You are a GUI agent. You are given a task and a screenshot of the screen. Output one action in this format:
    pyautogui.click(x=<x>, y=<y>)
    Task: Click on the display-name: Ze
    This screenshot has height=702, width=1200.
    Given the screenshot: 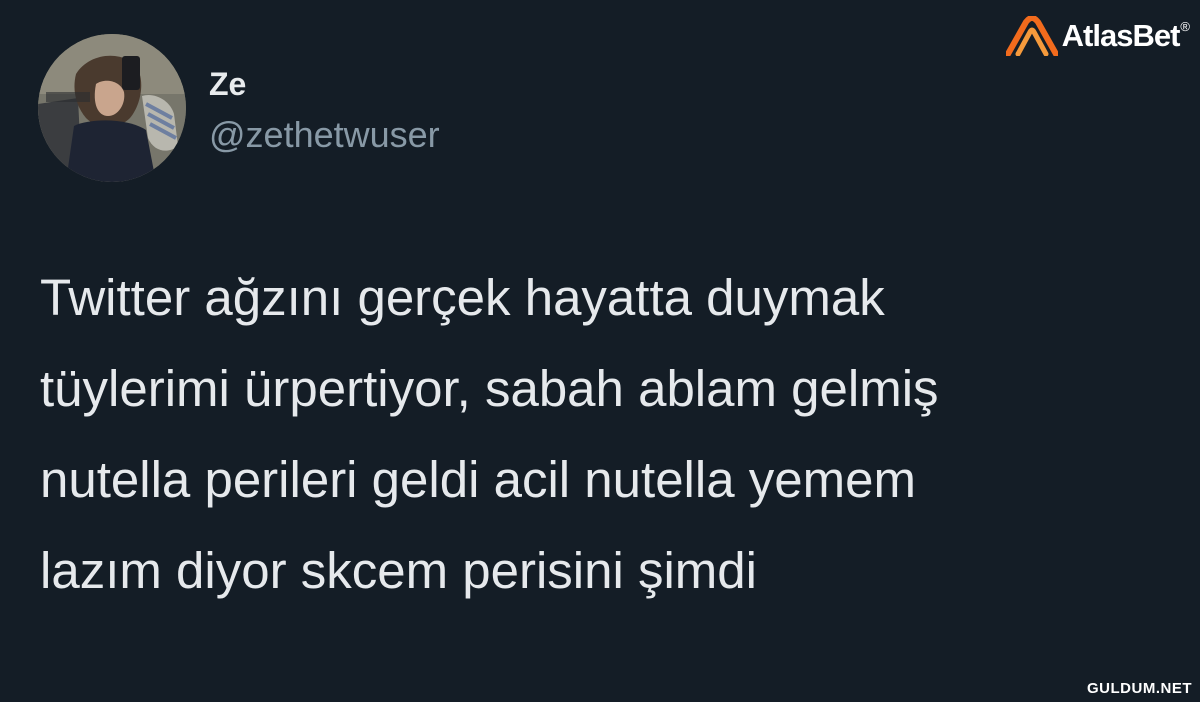 What is the action you would take?
    pyautogui.click(x=227, y=84)
    